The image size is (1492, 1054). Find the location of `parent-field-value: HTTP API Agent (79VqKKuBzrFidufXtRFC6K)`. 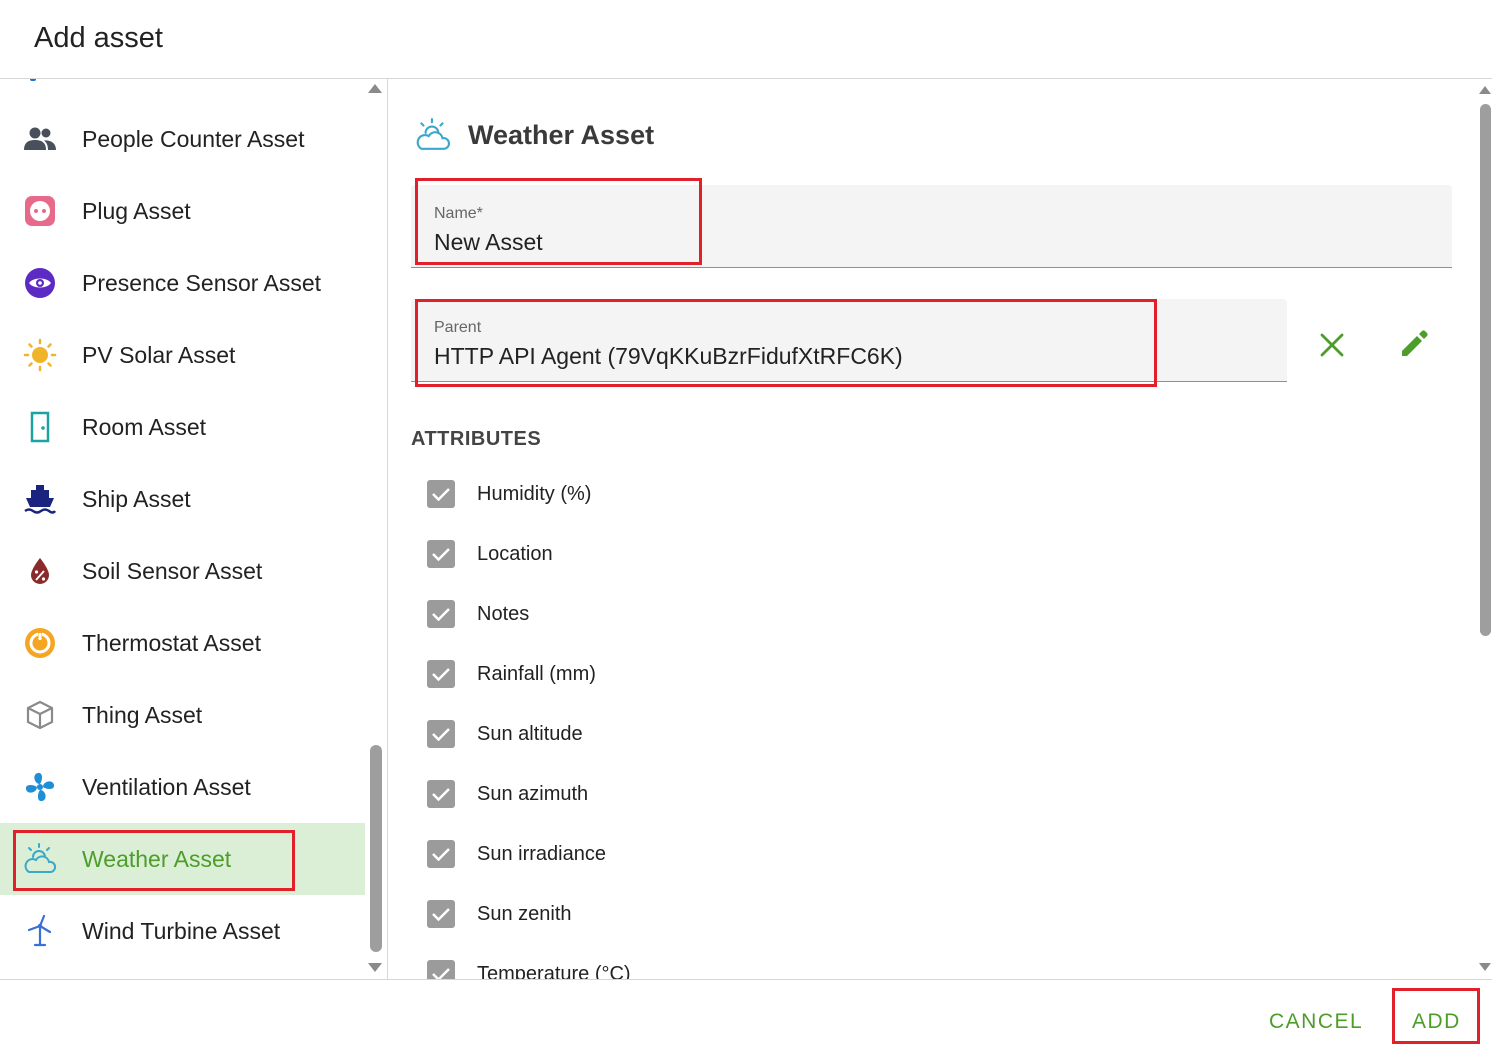

parent-field-value: HTTP API Agent (79VqKKuBzrFidufXtRFC6K) is located at coordinates (668, 356).